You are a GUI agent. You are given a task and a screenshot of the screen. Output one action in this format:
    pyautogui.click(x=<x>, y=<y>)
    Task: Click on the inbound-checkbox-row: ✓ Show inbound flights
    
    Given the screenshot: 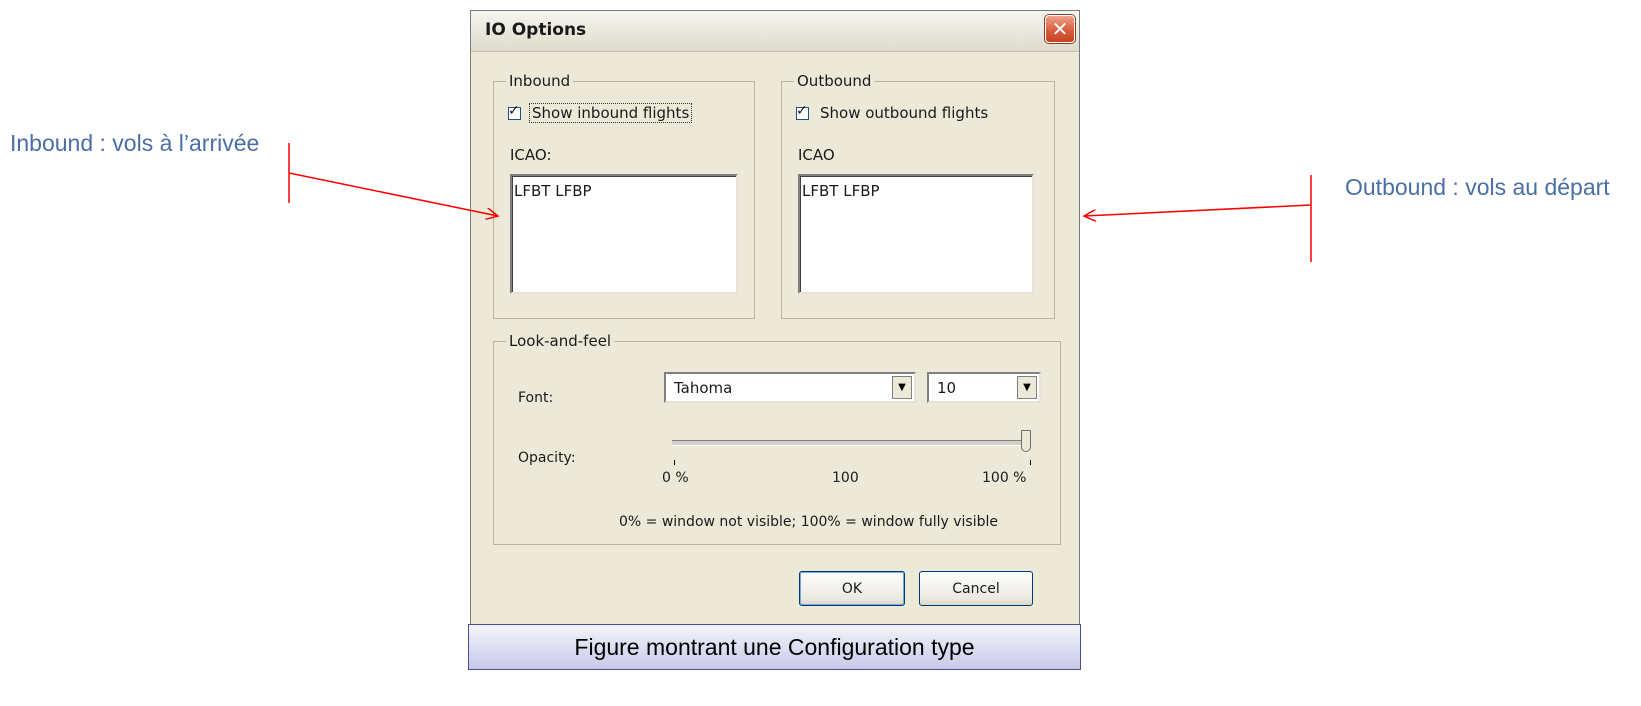 What is the action you would take?
    pyautogui.click(x=600, y=113)
    